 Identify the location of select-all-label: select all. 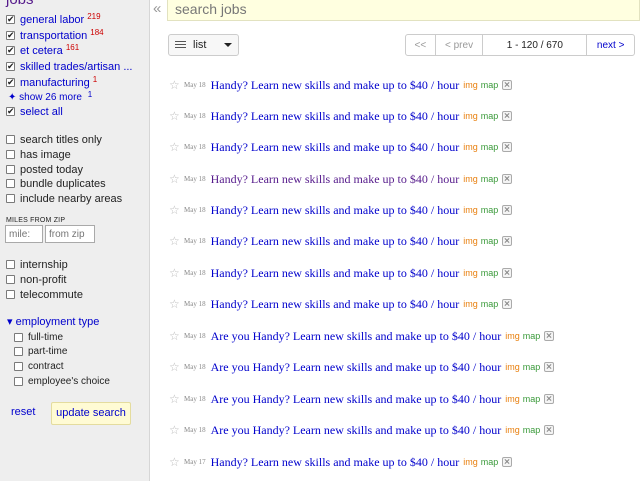
(41, 112).